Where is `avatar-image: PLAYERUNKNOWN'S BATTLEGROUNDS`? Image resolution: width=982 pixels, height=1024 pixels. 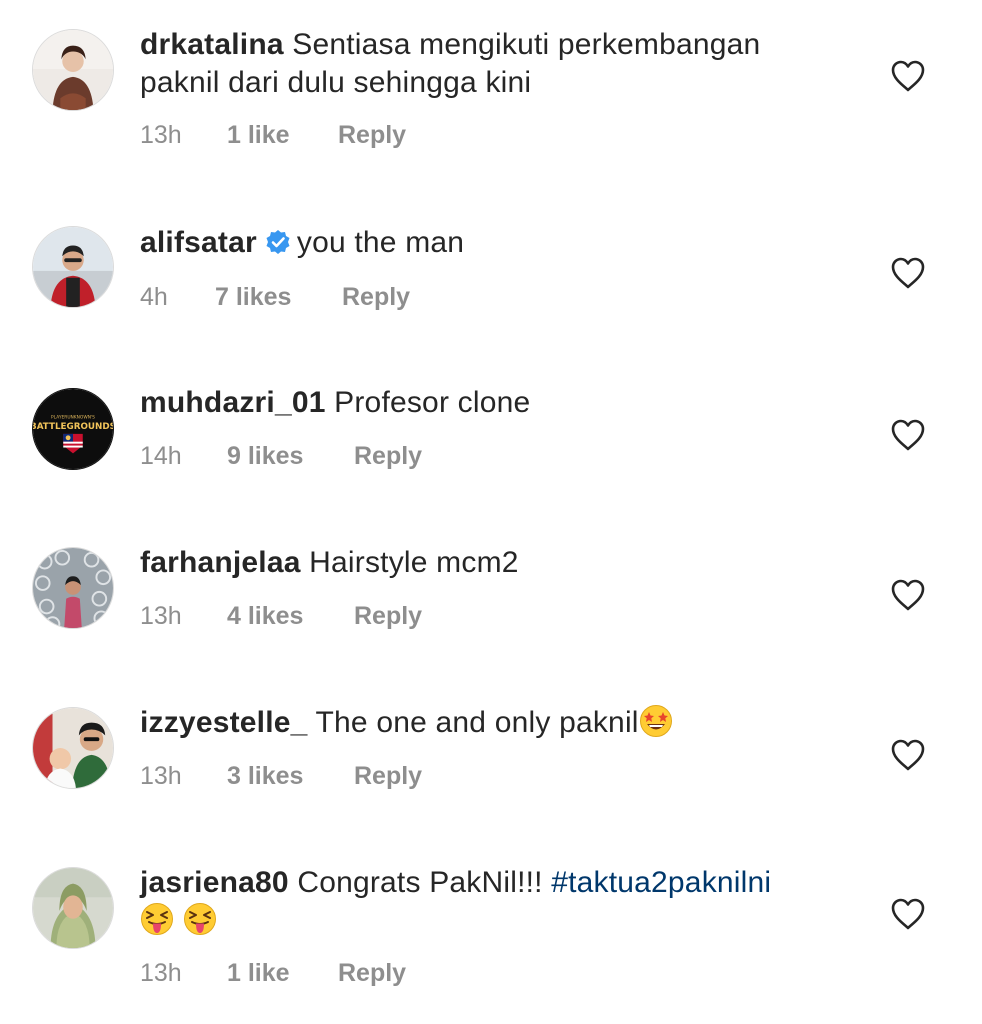
avatar-image: PLAYERUNKNOWN'S BATTLEGROUNDS is located at coordinates (73, 429).